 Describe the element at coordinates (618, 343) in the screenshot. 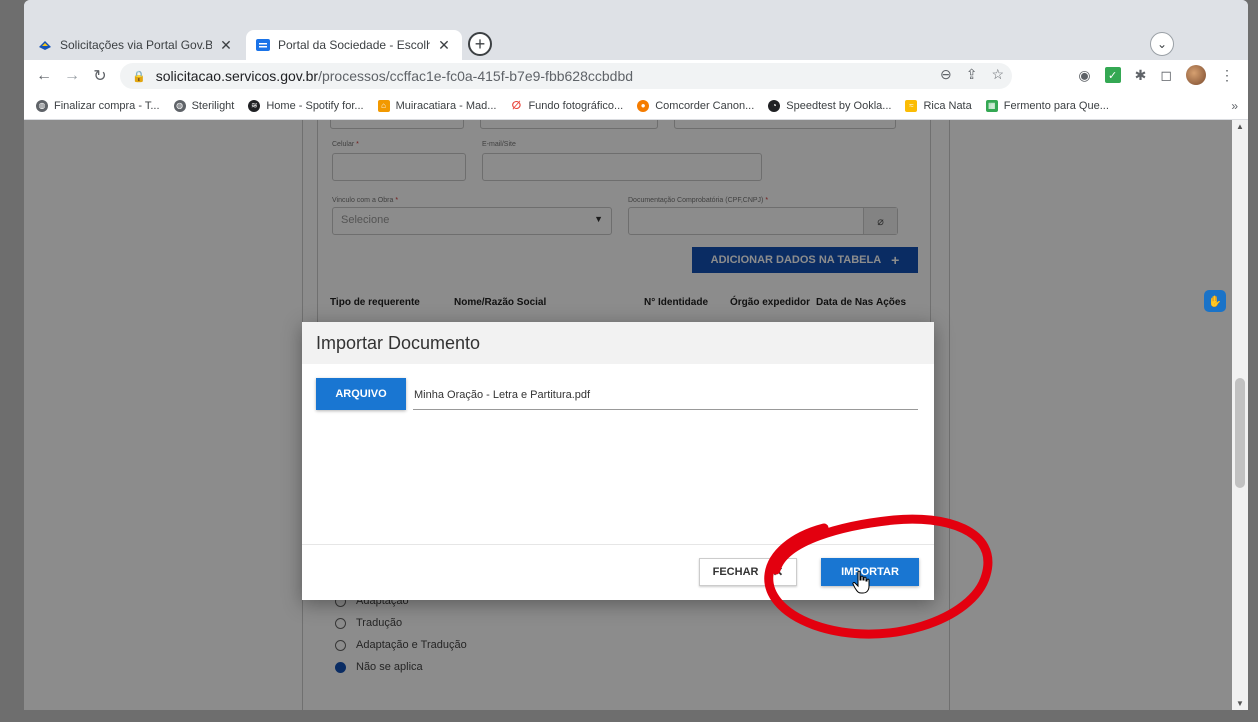

I see `dialog-title: Importar Documento` at that location.